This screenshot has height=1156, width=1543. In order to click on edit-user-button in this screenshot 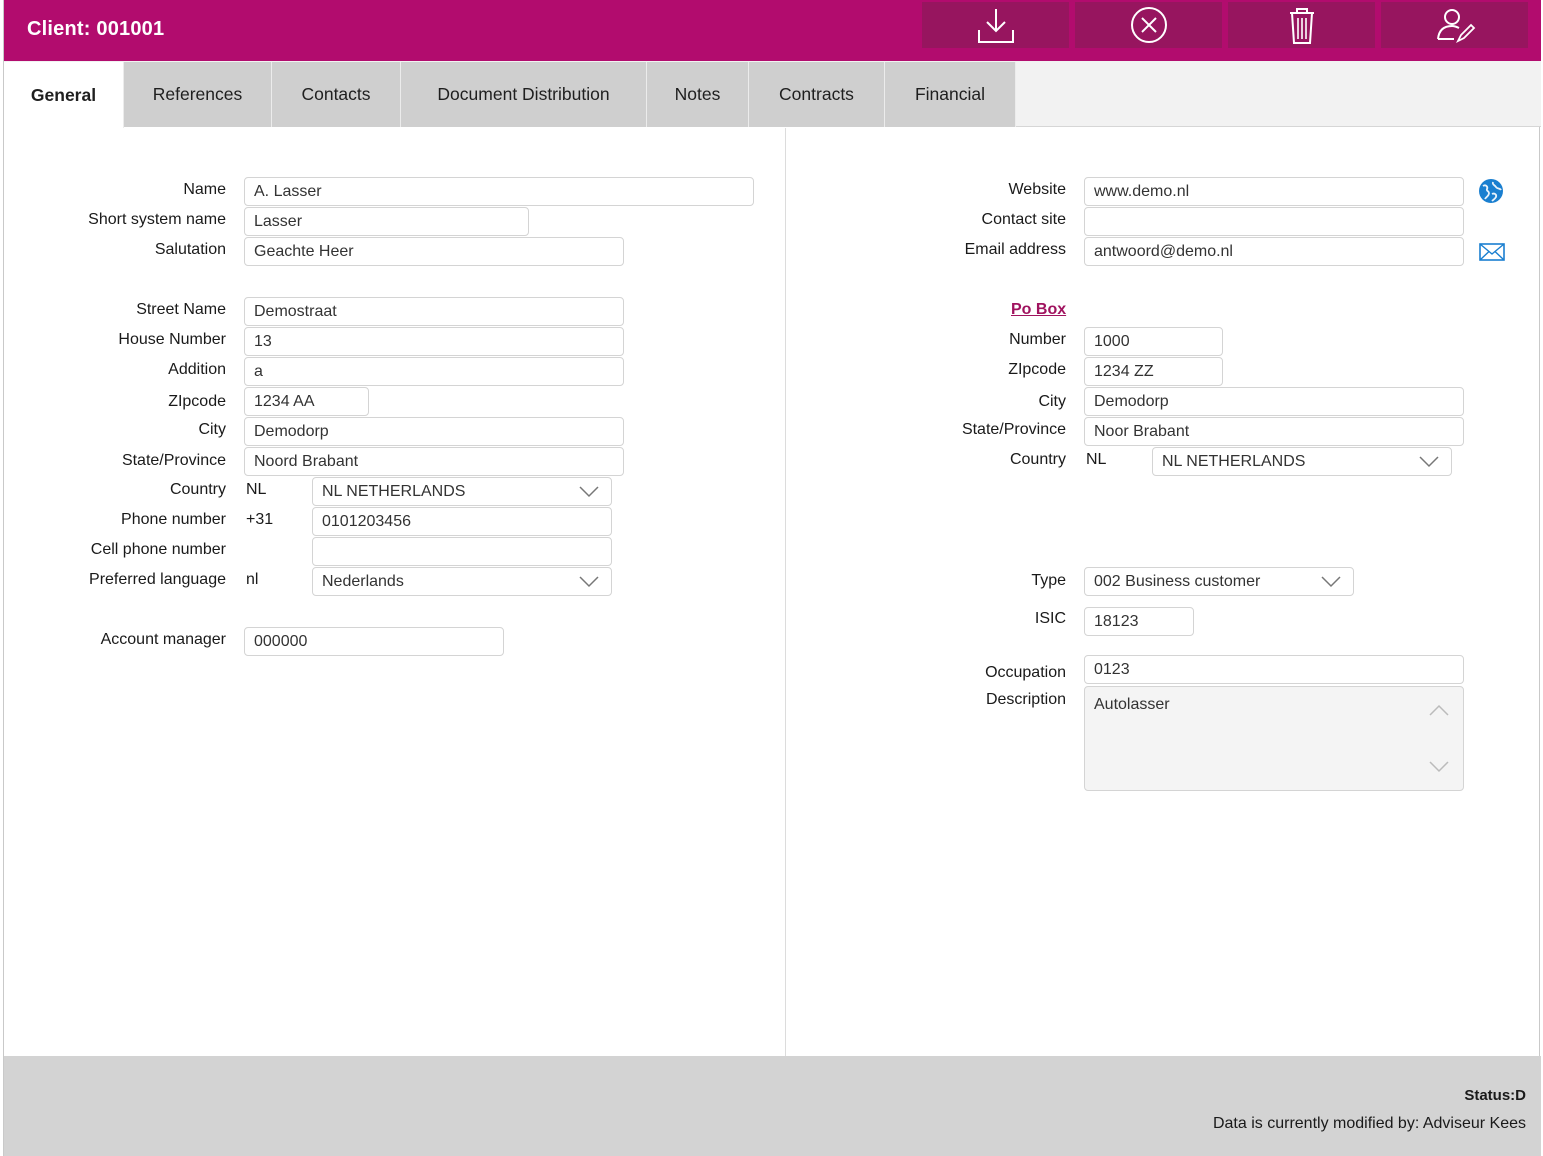, I will do `click(1454, 25)`.